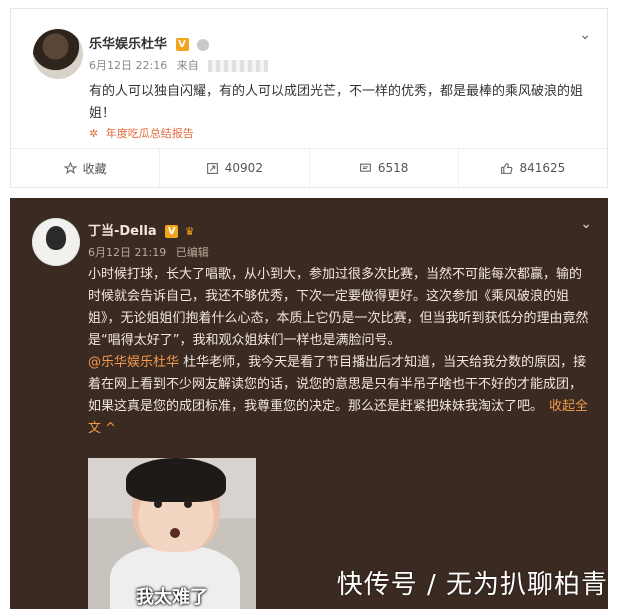  What do you see at coordinates (187, 65) in the screenshot?
I see `post-source: 来自` at bounding box center [187, 65].